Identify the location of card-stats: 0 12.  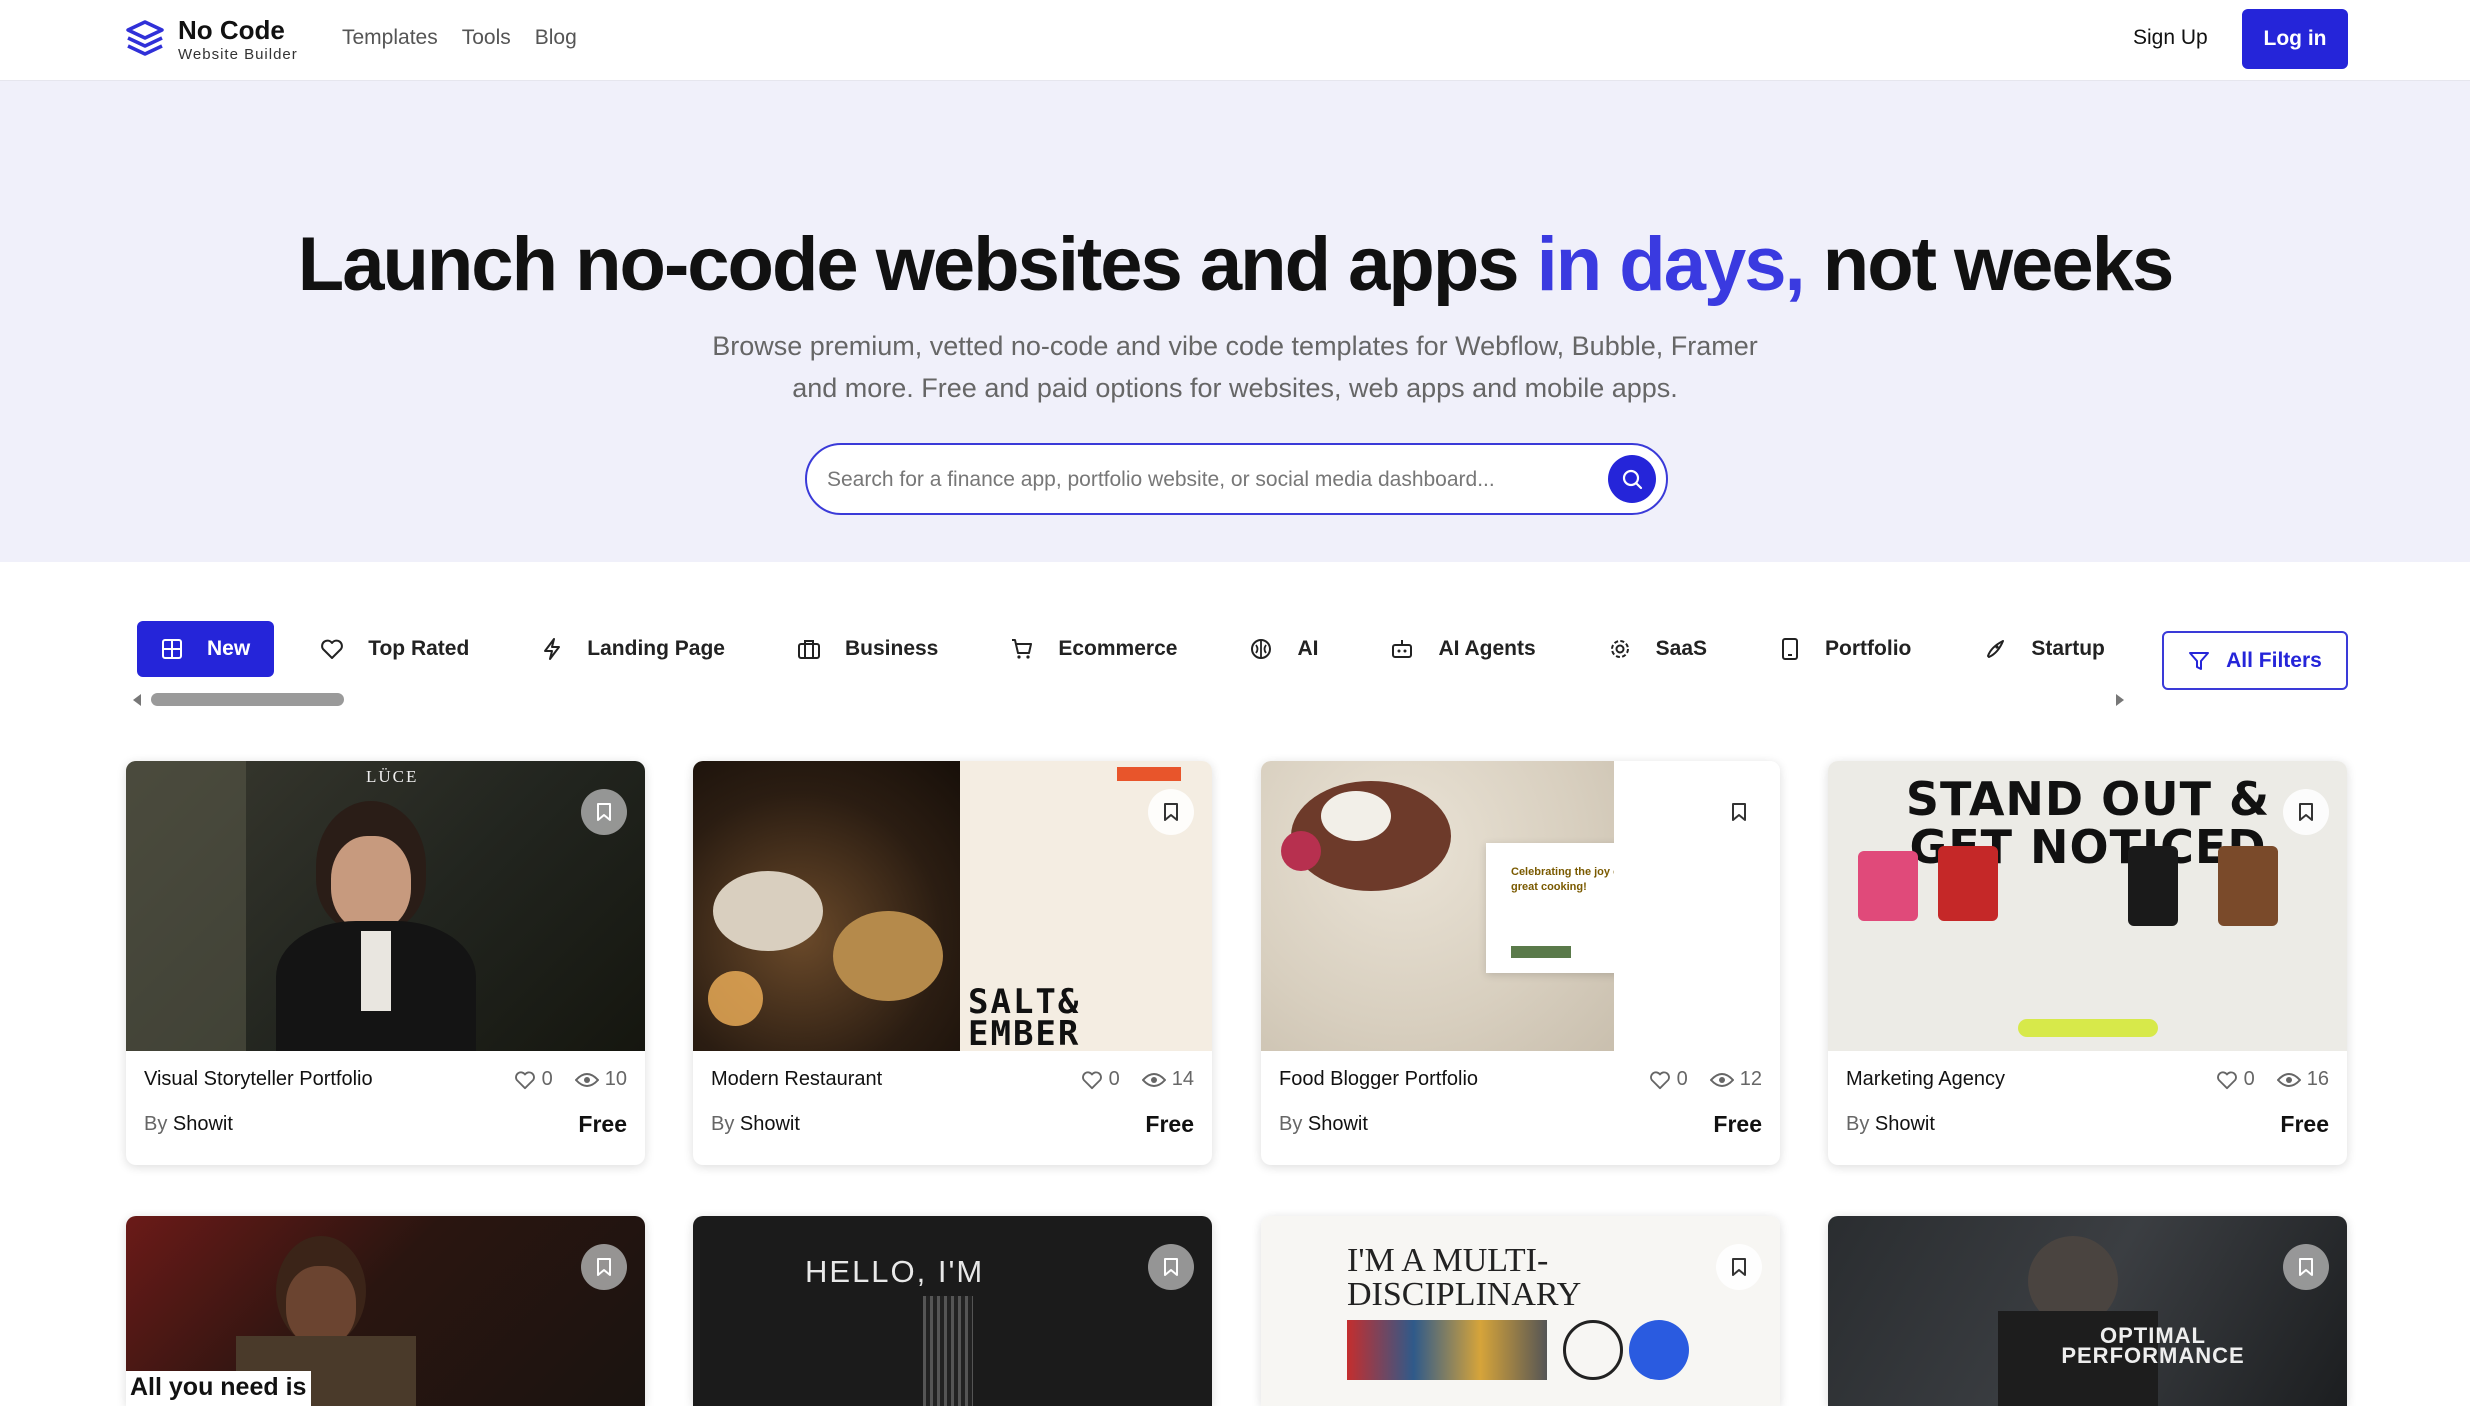
(1705, 1079).